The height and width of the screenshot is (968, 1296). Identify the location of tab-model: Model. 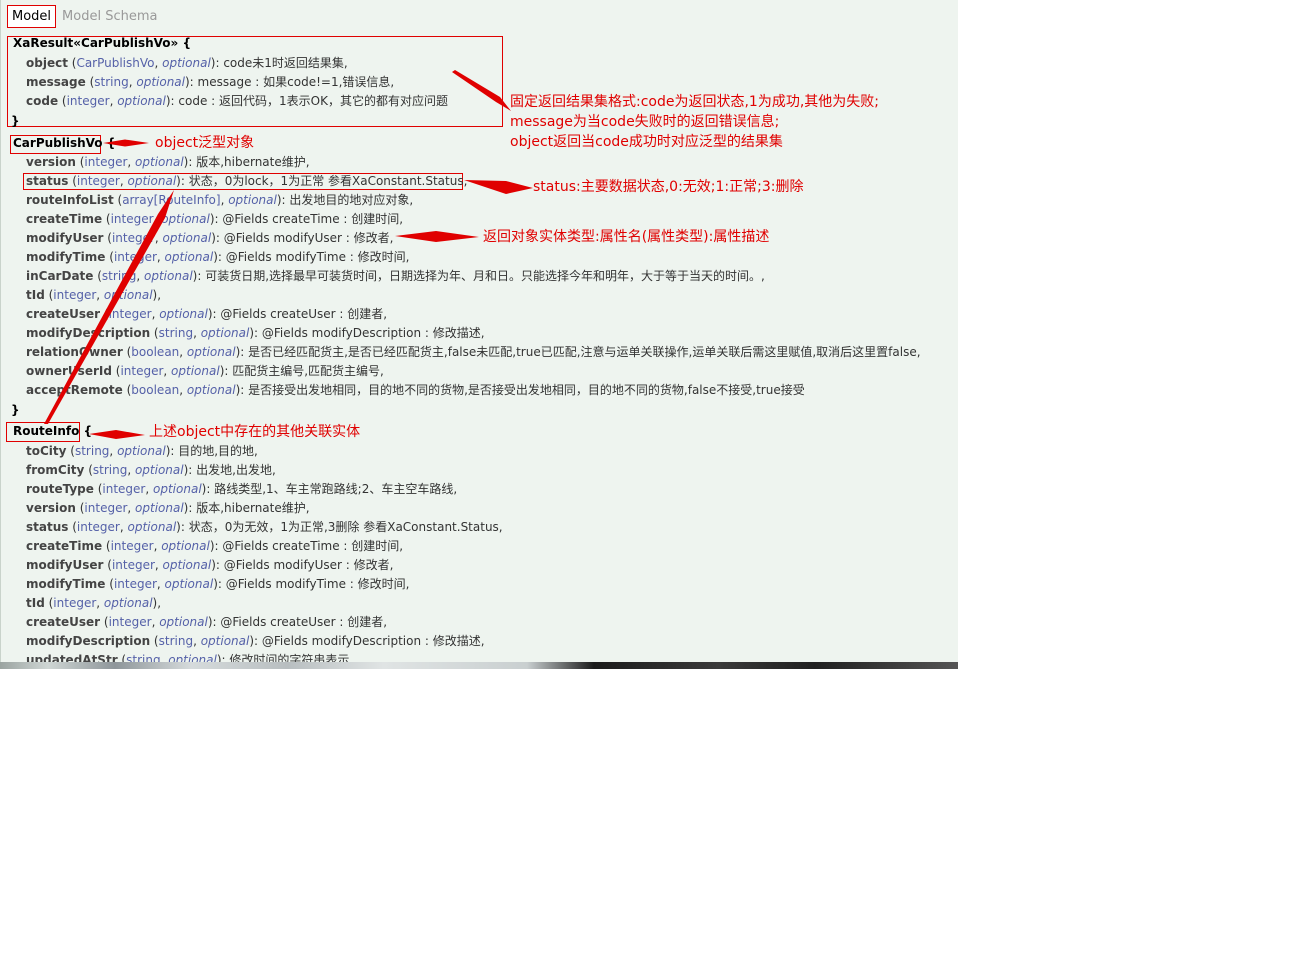
(32, 16).